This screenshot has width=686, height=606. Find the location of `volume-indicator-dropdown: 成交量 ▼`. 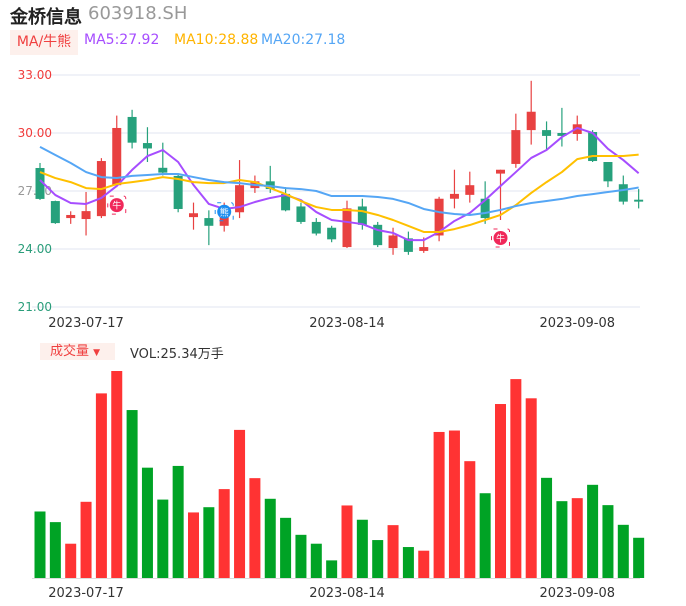

volume-indicator-dropdown: 成交量 ▼ is located at coordinates (77, 351).